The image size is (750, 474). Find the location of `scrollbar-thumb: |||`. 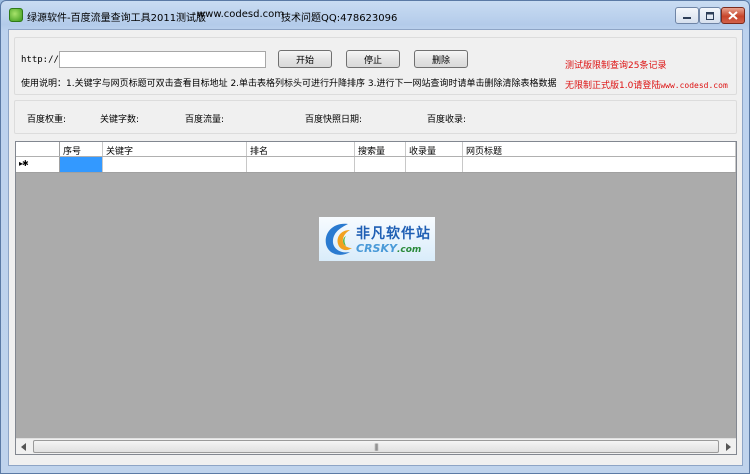

scrollbar-thumb: ||| is located at coordinates (376, 446).